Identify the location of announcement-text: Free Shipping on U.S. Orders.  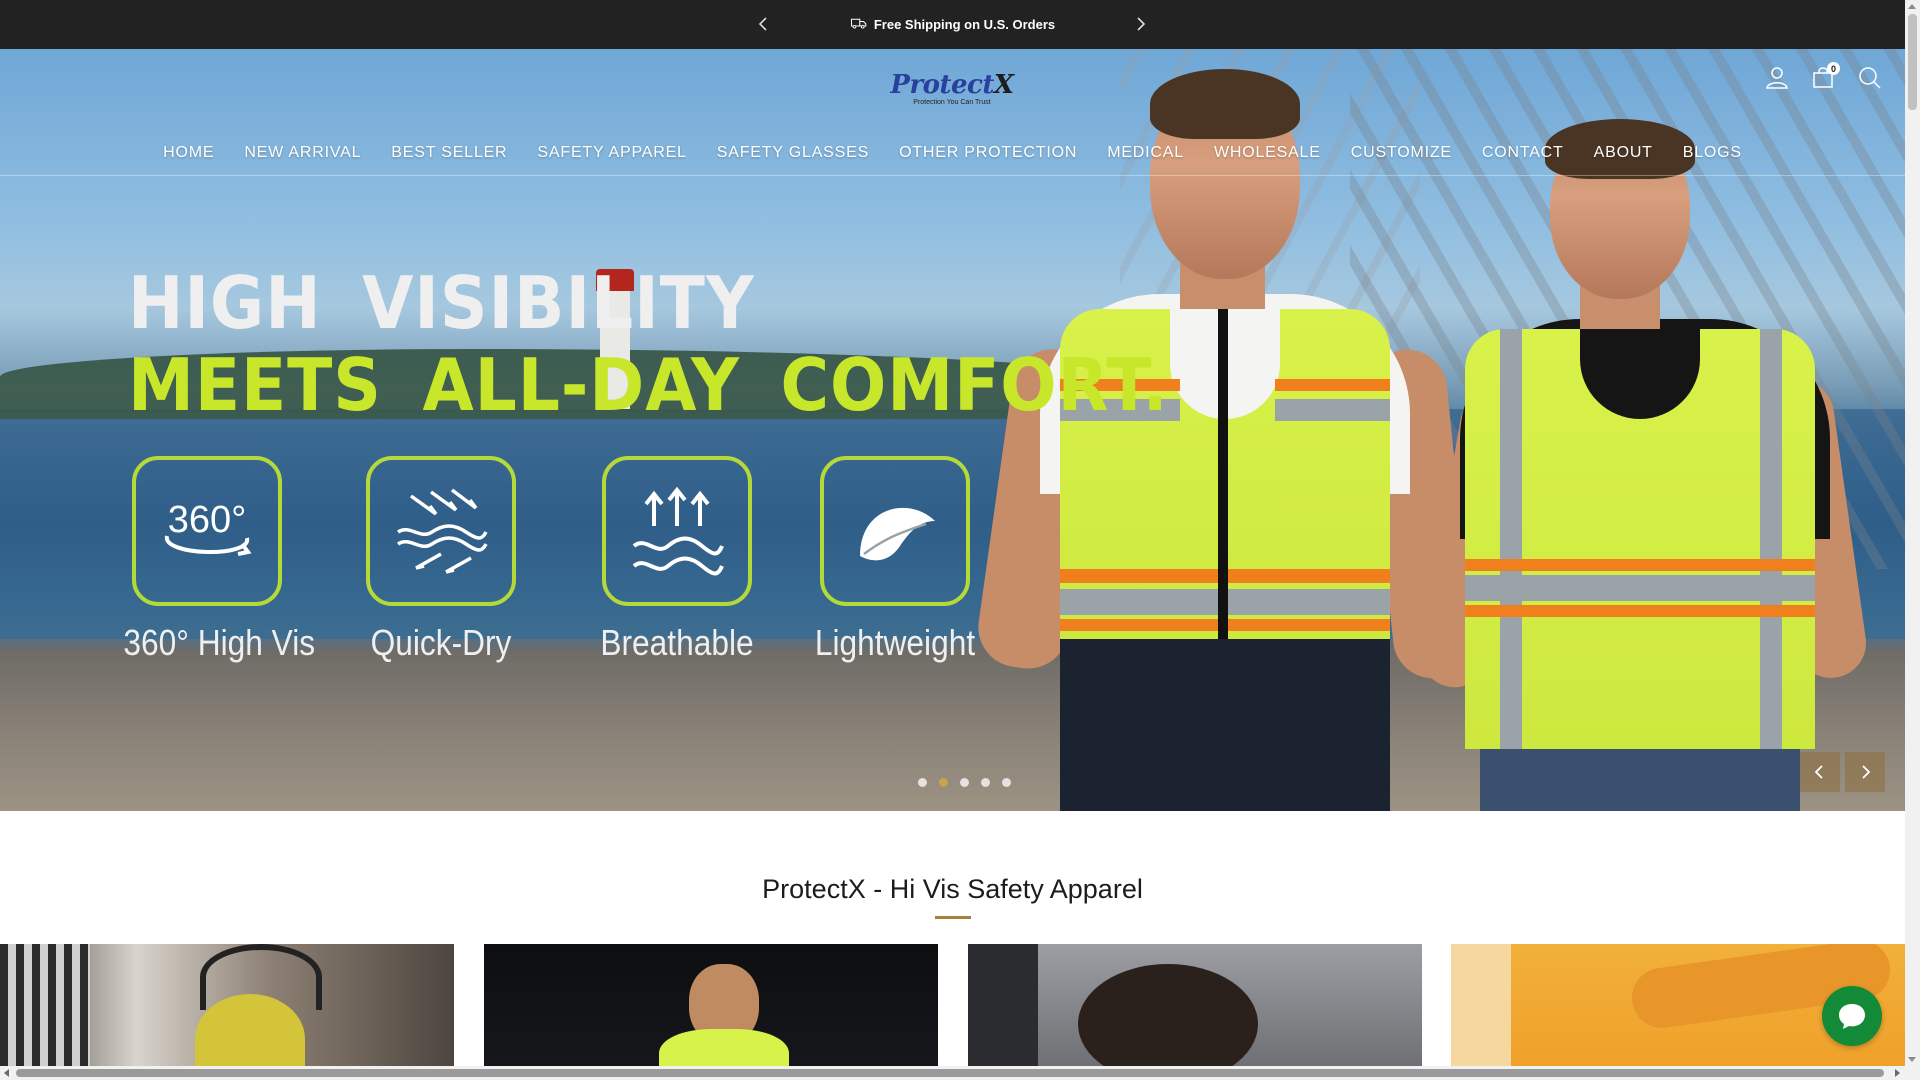
(964, 24).